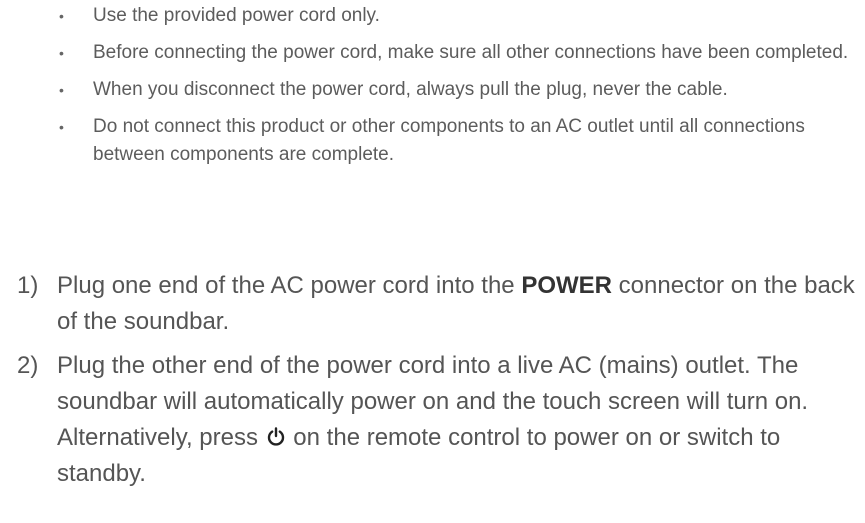  What do you see at coordinates (275, 436) in the screenshot?
I see `power-icon` at bounding box center [275, 436].